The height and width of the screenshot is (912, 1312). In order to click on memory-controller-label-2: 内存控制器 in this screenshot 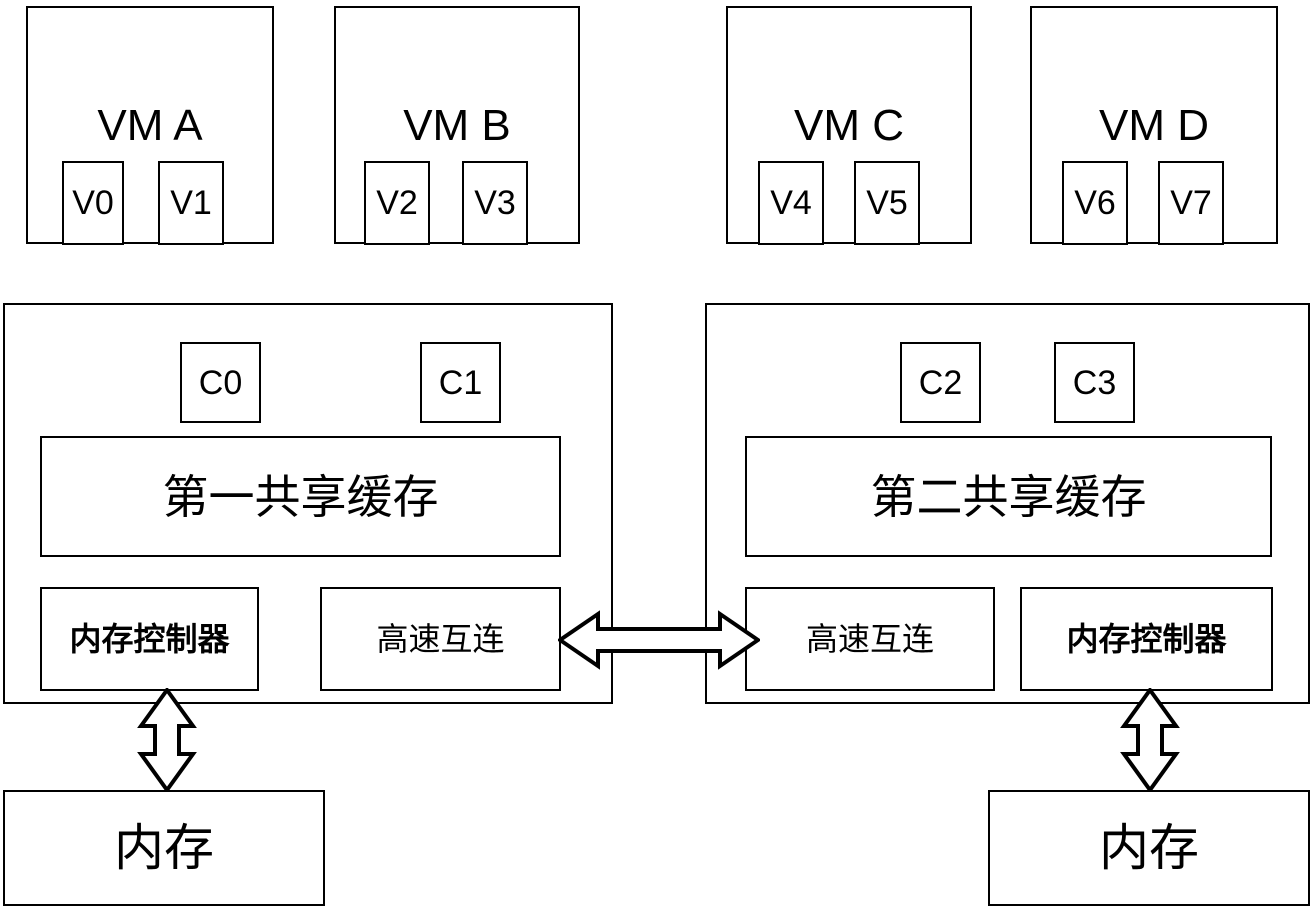, I will do `click(1146, 639)`.